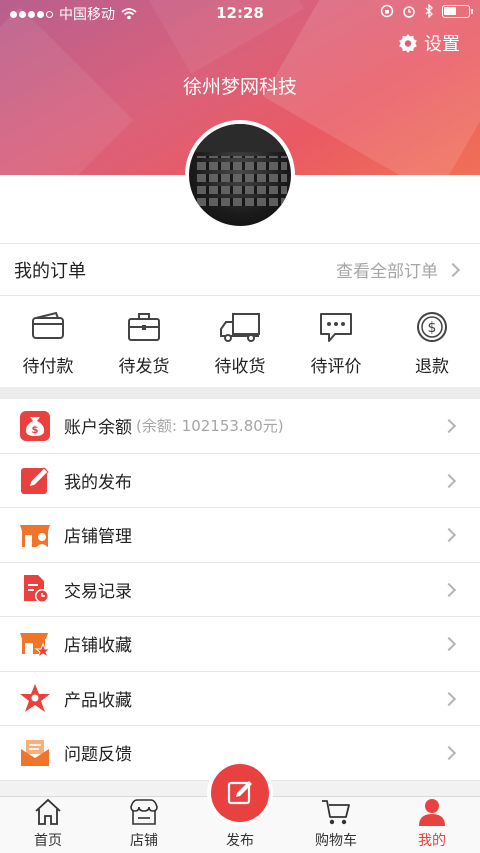  I want to click on truck-icon, so click(240, 327).